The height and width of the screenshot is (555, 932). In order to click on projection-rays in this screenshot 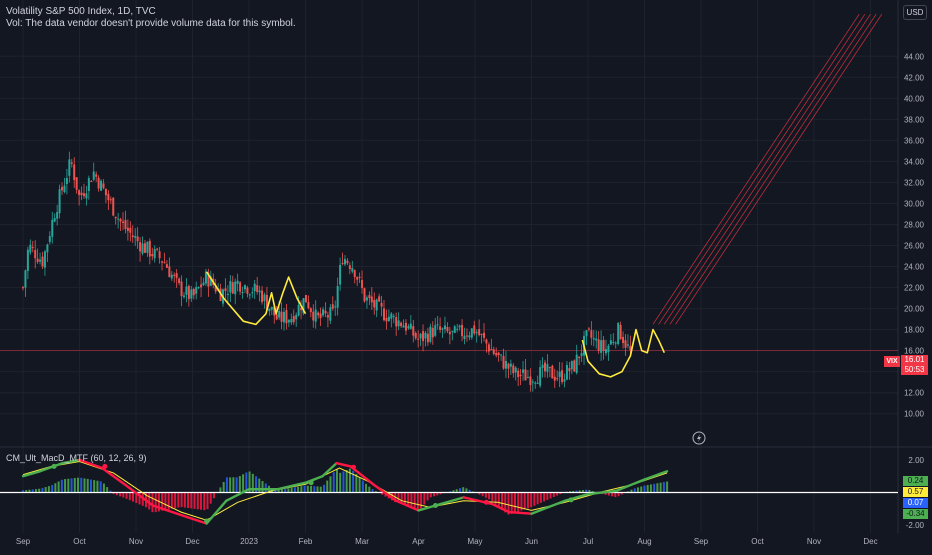, I will do `click(767, 169)`.